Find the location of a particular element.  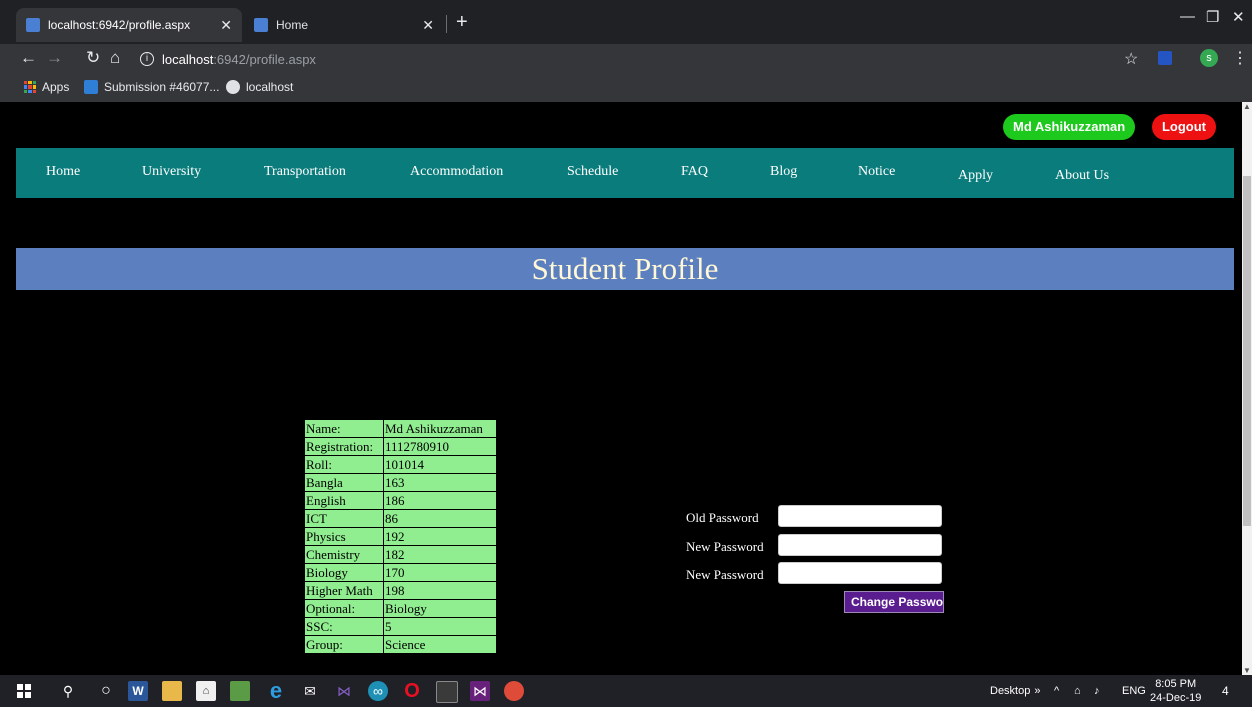

word-icon: W is located at coordinates (138, 691).